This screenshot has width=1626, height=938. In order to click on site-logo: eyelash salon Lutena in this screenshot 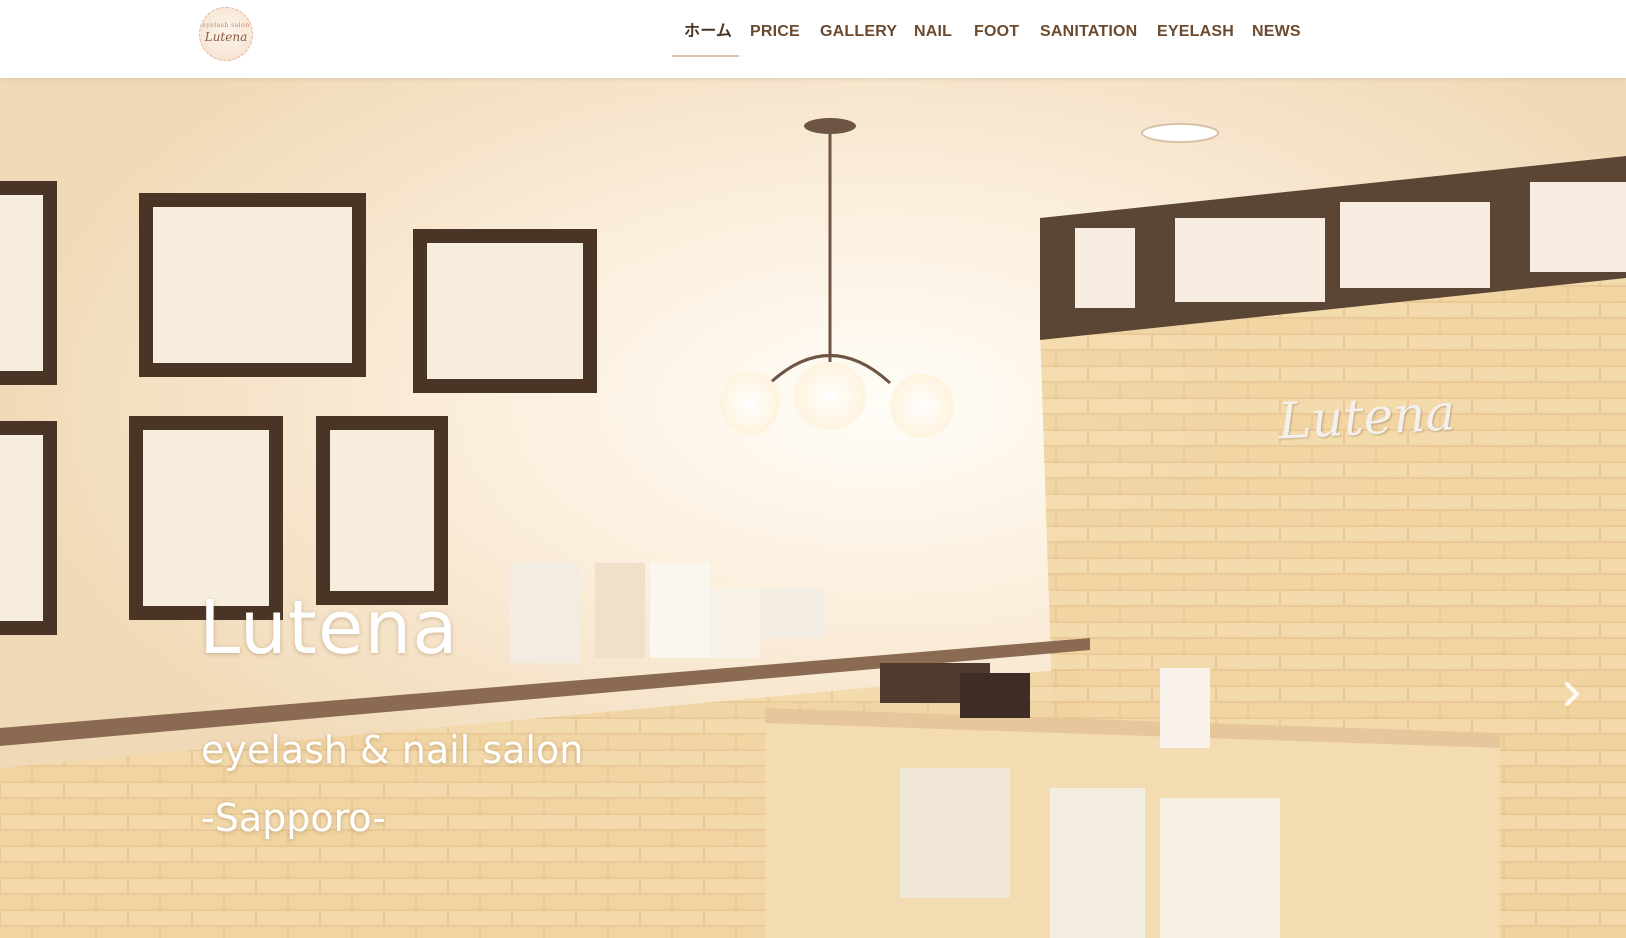, I will do `click(226, 34)`.